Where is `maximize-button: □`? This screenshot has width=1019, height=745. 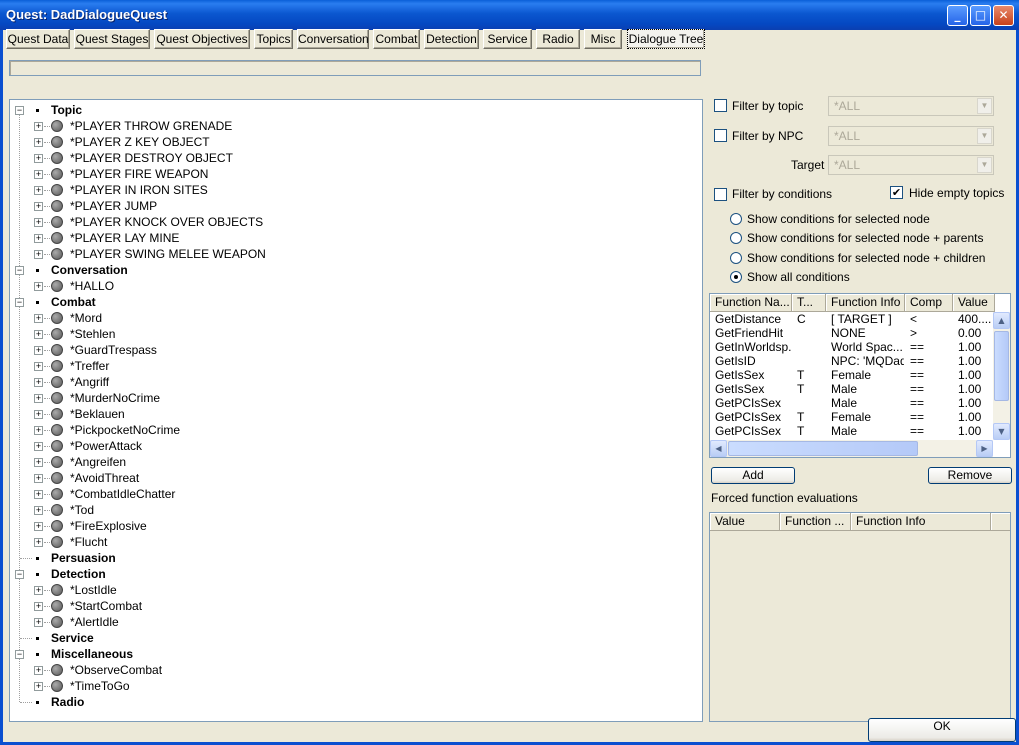
maximize-button: □ is located at coordinates (980, 15).